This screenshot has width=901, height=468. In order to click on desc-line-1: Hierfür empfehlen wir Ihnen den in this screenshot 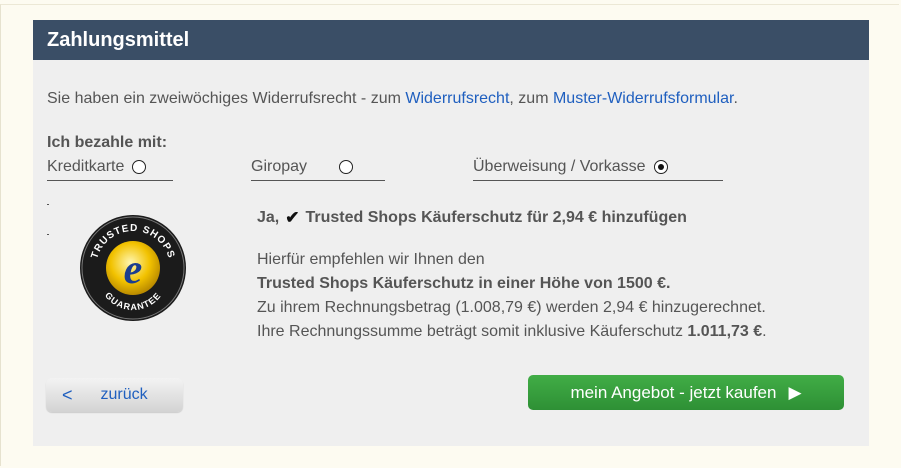, I will do `click(371, 259)`.